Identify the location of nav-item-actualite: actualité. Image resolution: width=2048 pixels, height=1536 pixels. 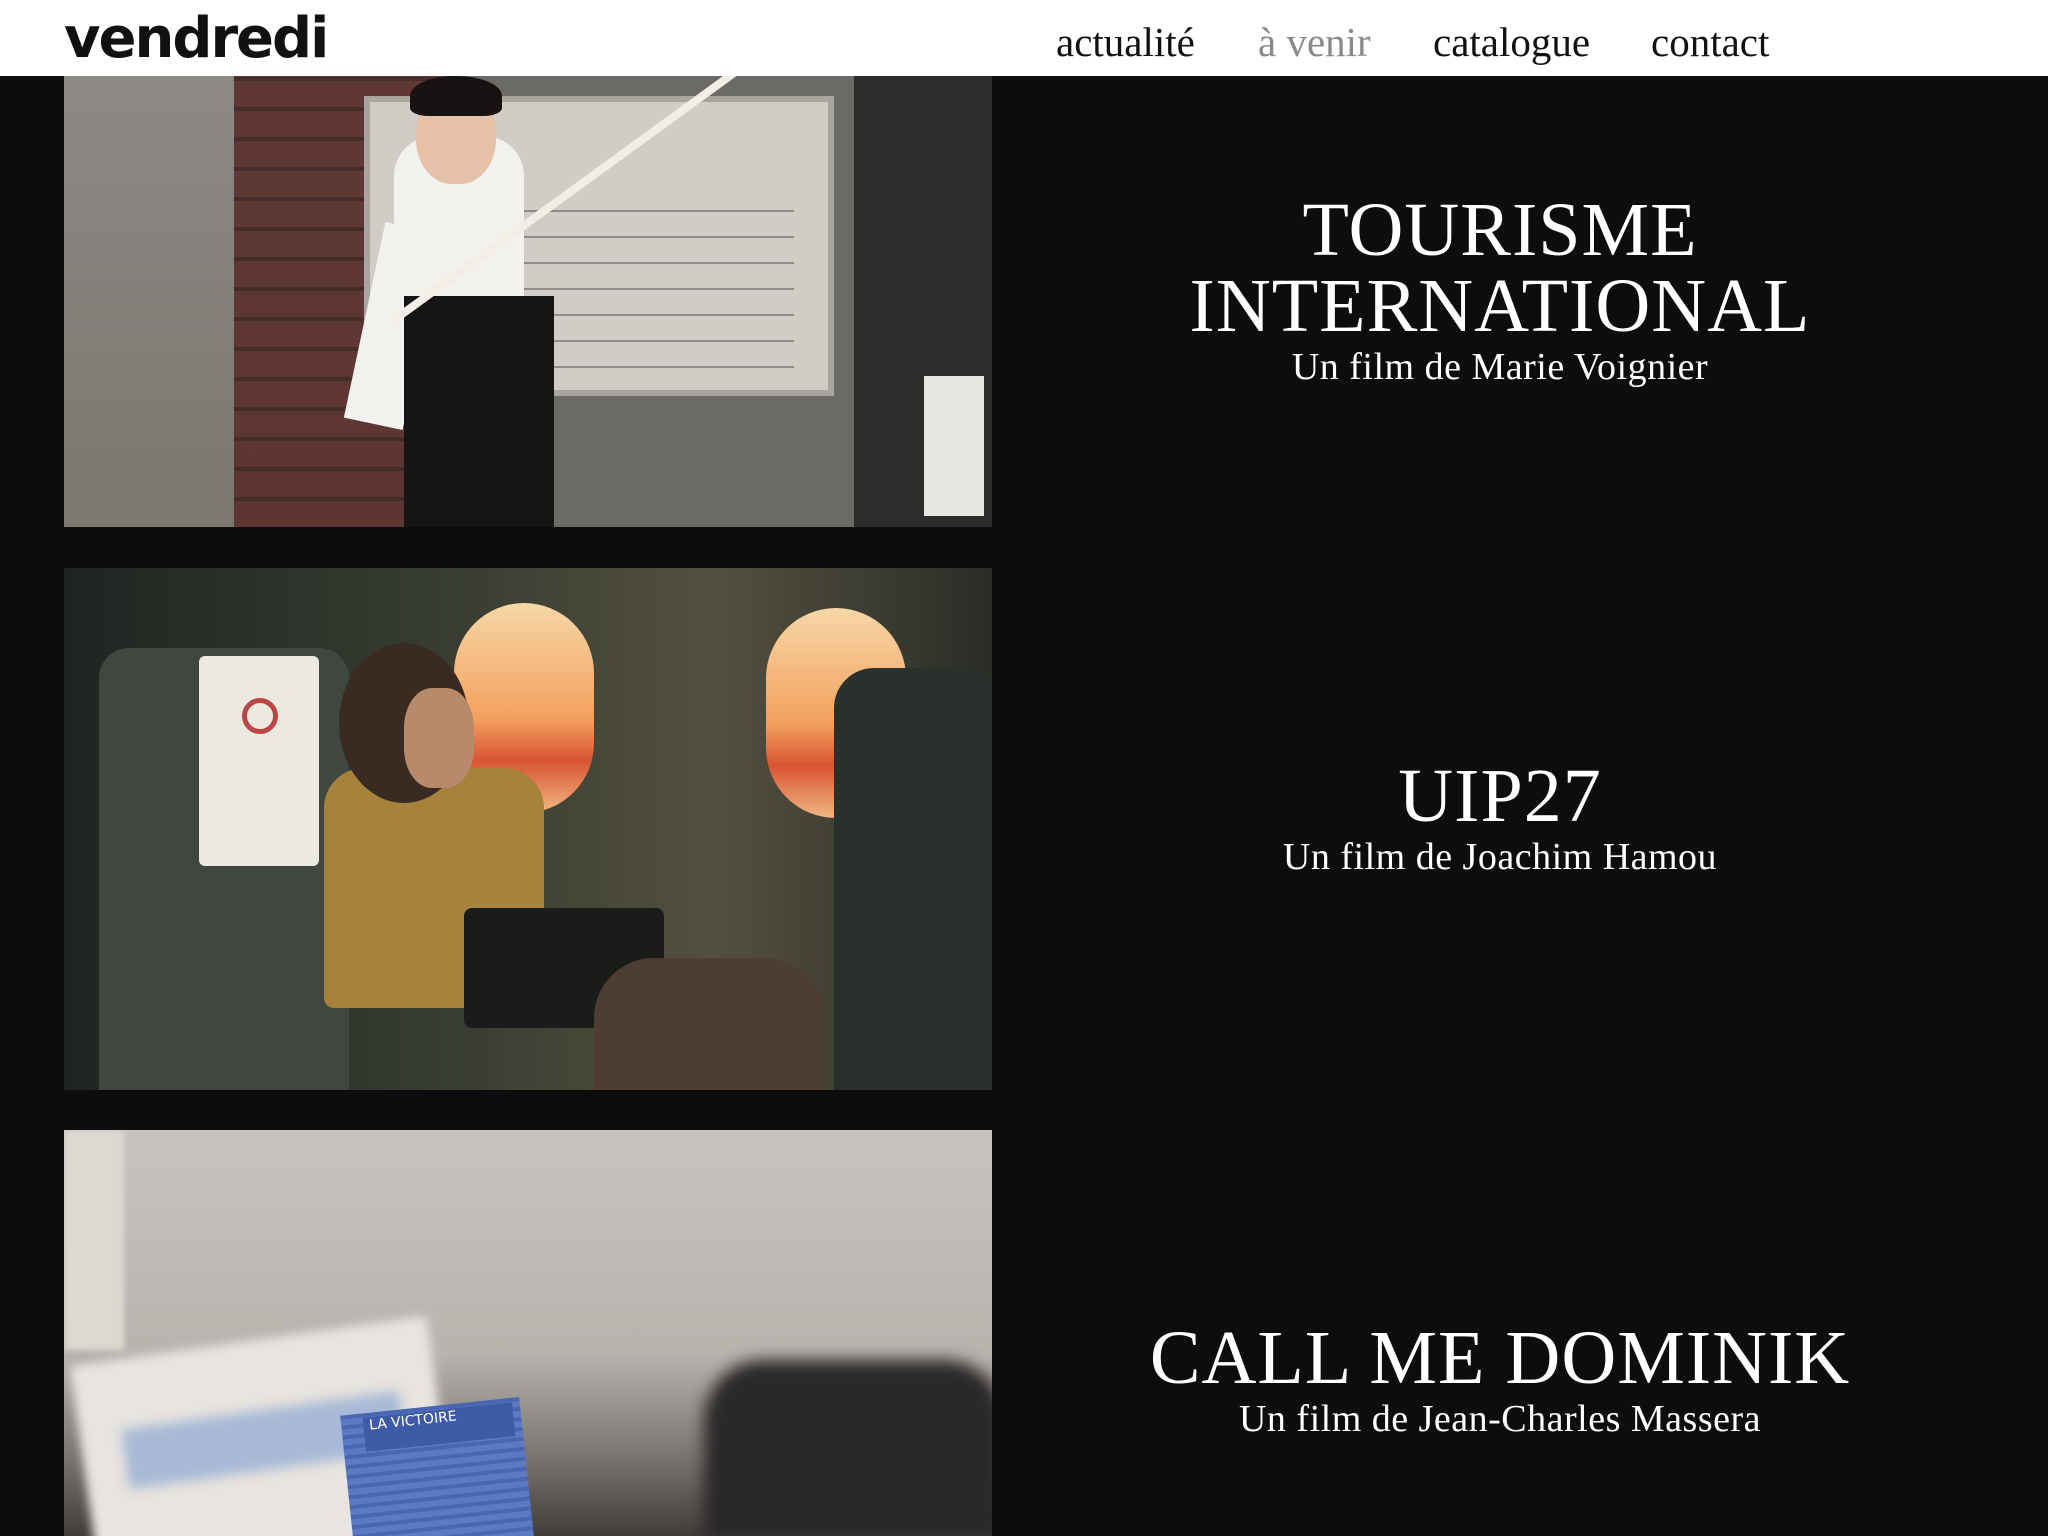
(1125, 42).